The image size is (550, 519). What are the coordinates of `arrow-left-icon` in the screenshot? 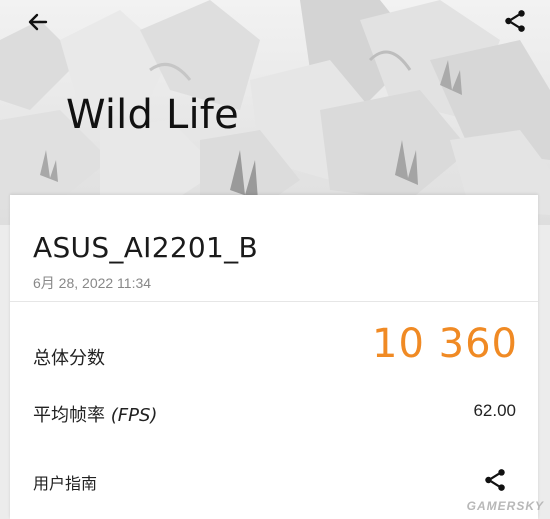 It's located at (38, 22).